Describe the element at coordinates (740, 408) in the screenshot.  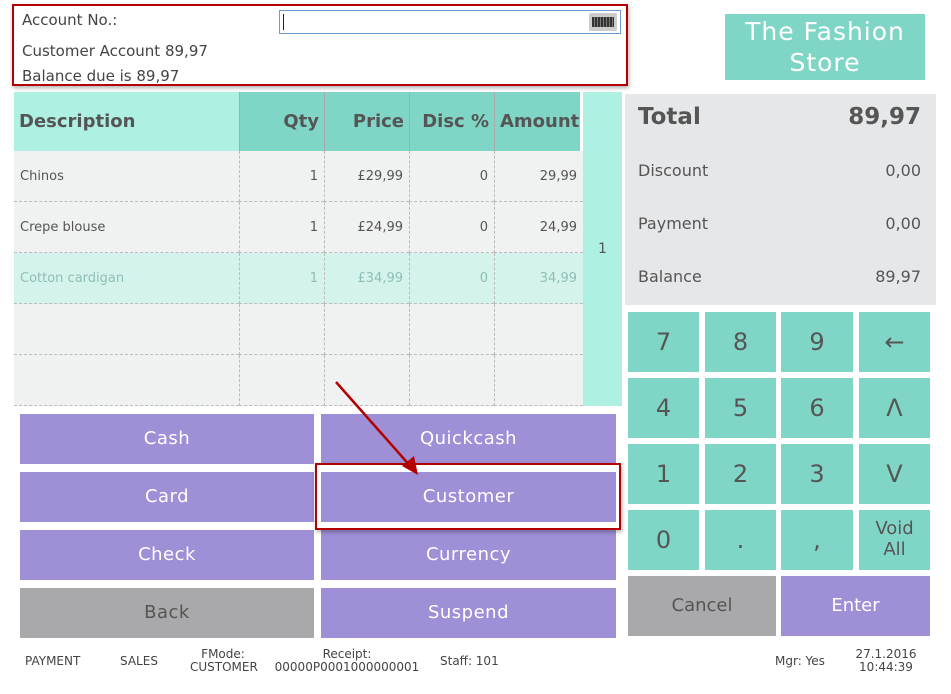
I see `key-5: 5` at that location.